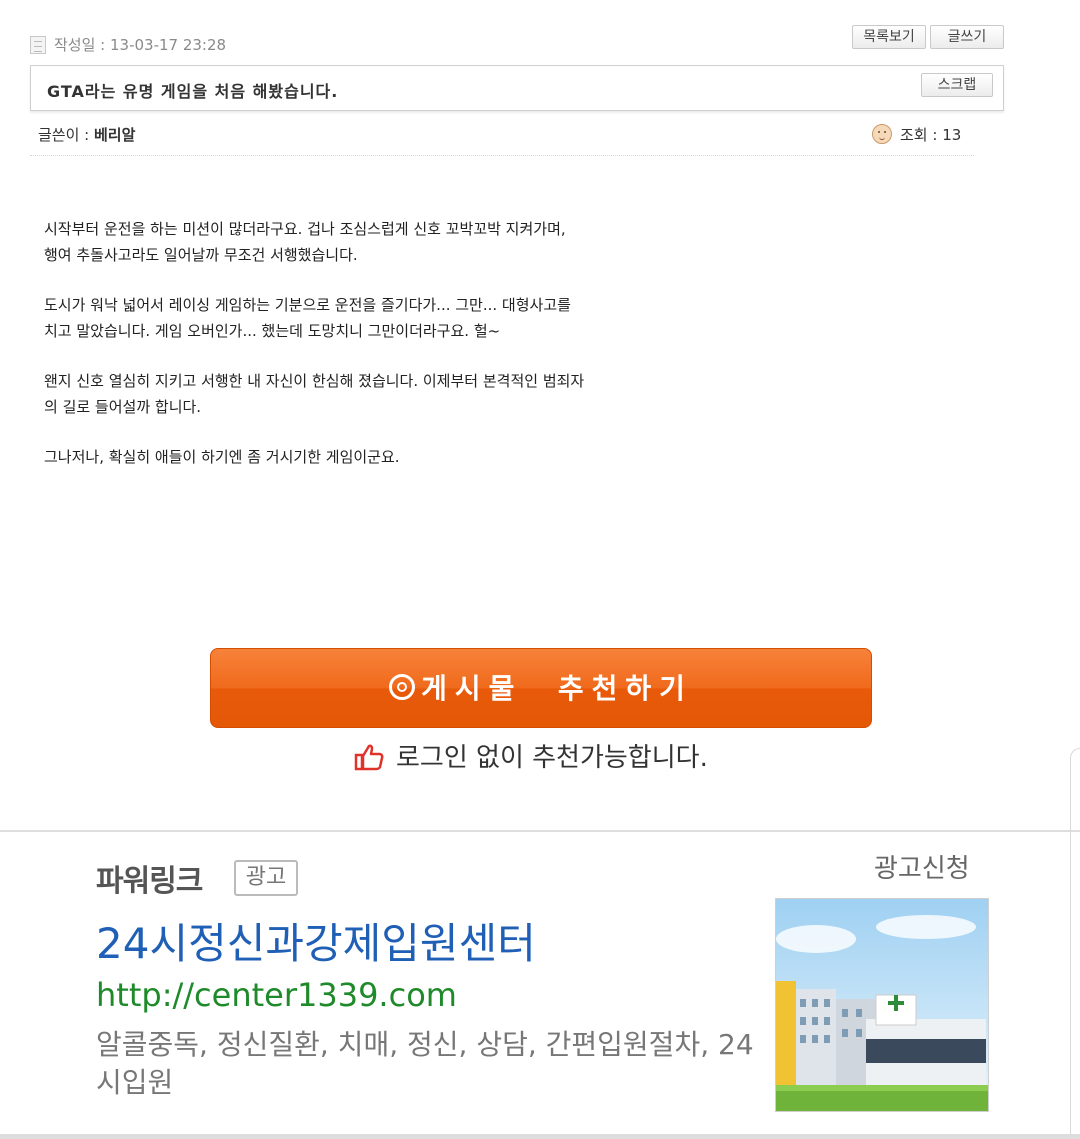 The height and width of the screenshot is (1139, 1080). What do you see at coordinates (193, 91) in the screenshot?
I see `post-title: GTA라는 유명 게임을 처음 해봤습니다.` at bounding box center [193, 91].